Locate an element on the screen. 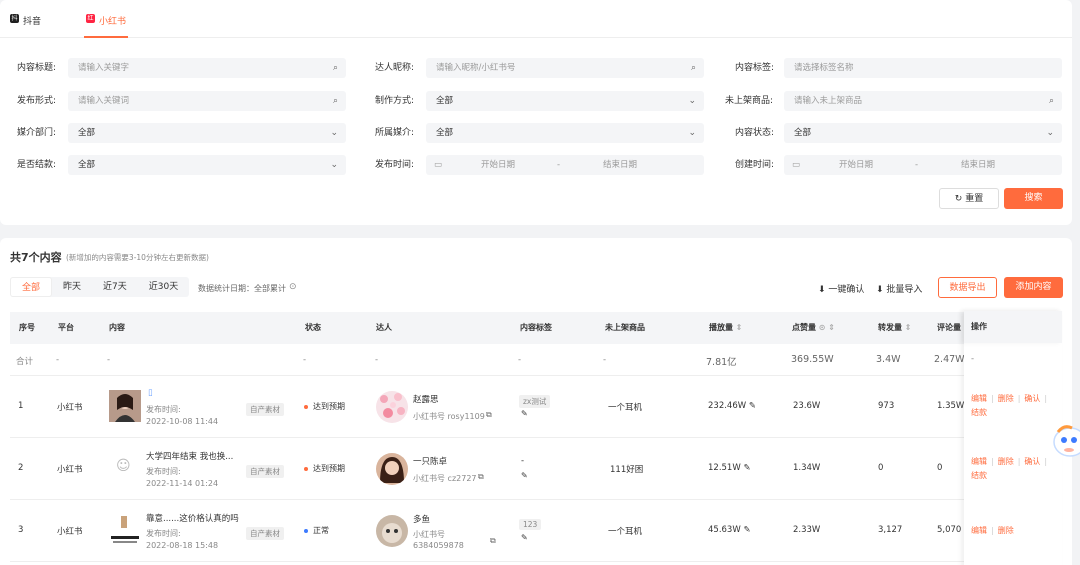 This screenshot has width=1080, height=565. production-method-select: 全部 ⌄ is located at coordinates (565, 101).